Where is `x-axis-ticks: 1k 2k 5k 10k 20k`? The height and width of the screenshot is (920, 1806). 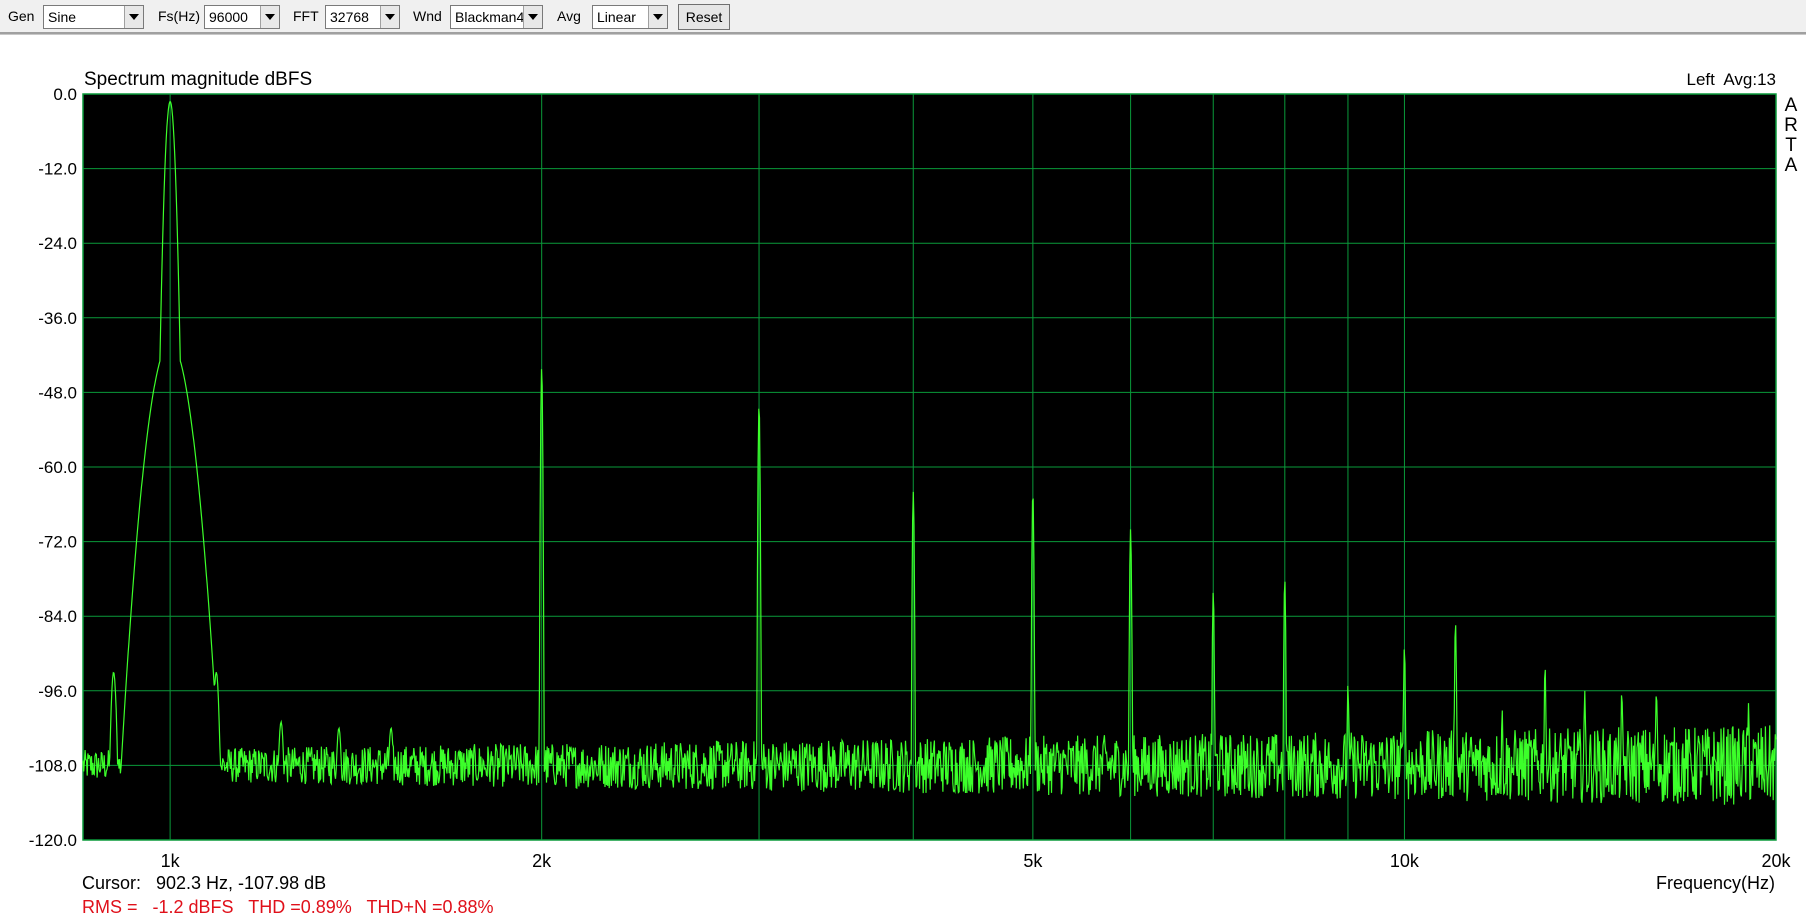 x-axis-ticks: 1k 2k 5k 10k 20k is located at coordinates (976, 861).